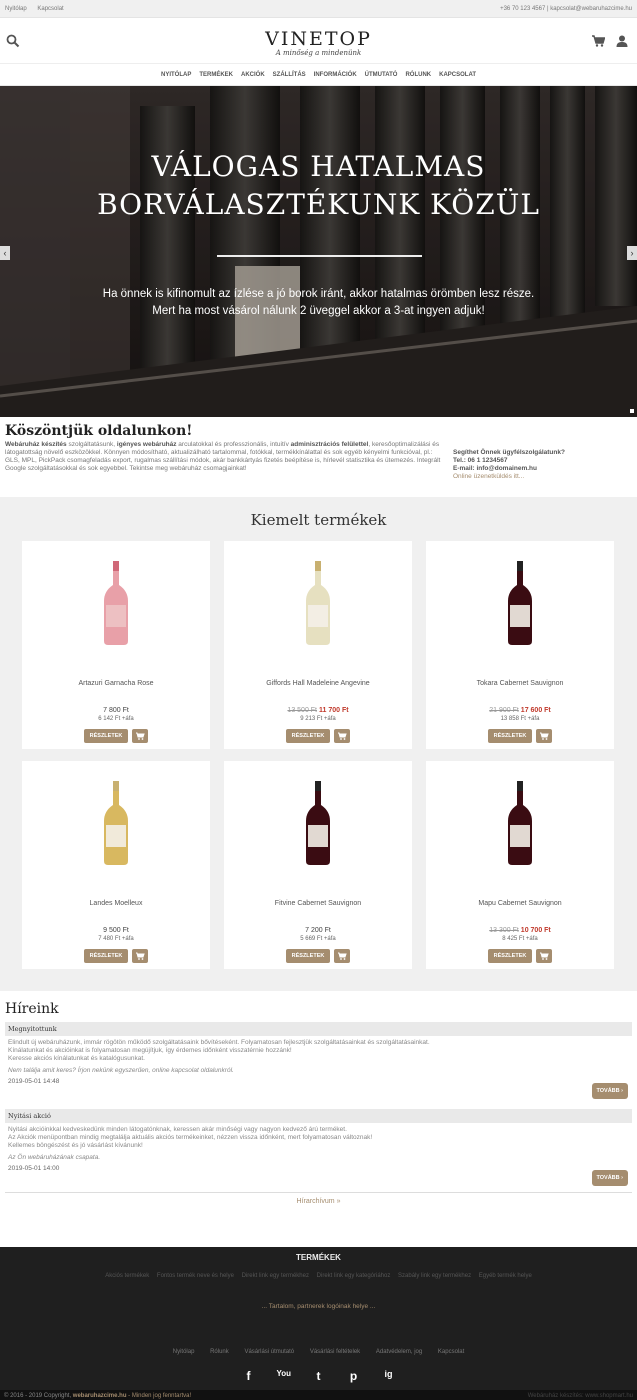 Image resolution: width=637 pixels, height=1400 pixels. I want to click on product-current-price: 10 700 Ft, so click(535, 930).